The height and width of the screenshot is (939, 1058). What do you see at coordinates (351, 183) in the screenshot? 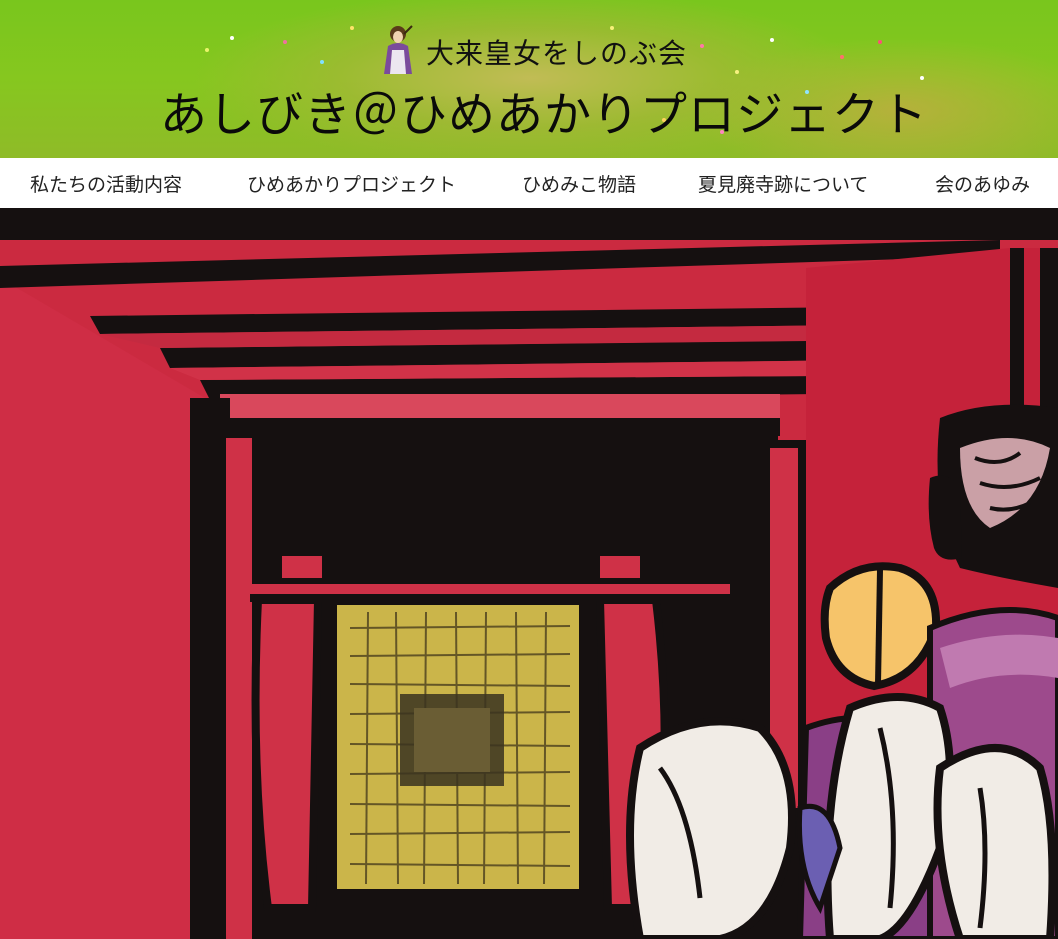
I see `nav-item-himeakari-project: ひめあかりプロジェクト` at bounding box center [351, 183].